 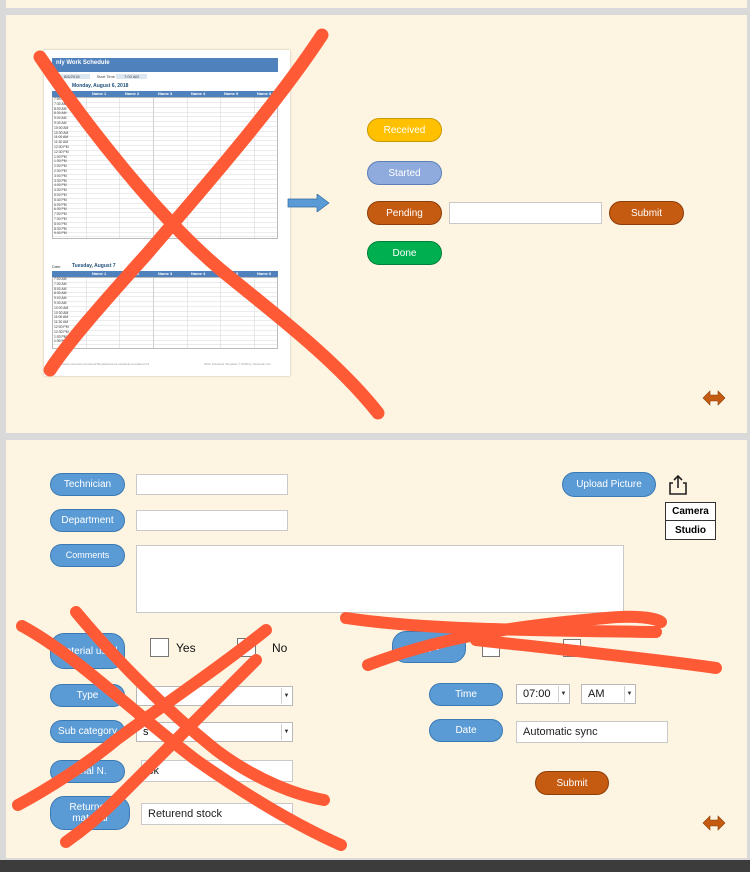 I want to click on schedule-time-cell: 3:00 PM, so click(x=60, y=175).